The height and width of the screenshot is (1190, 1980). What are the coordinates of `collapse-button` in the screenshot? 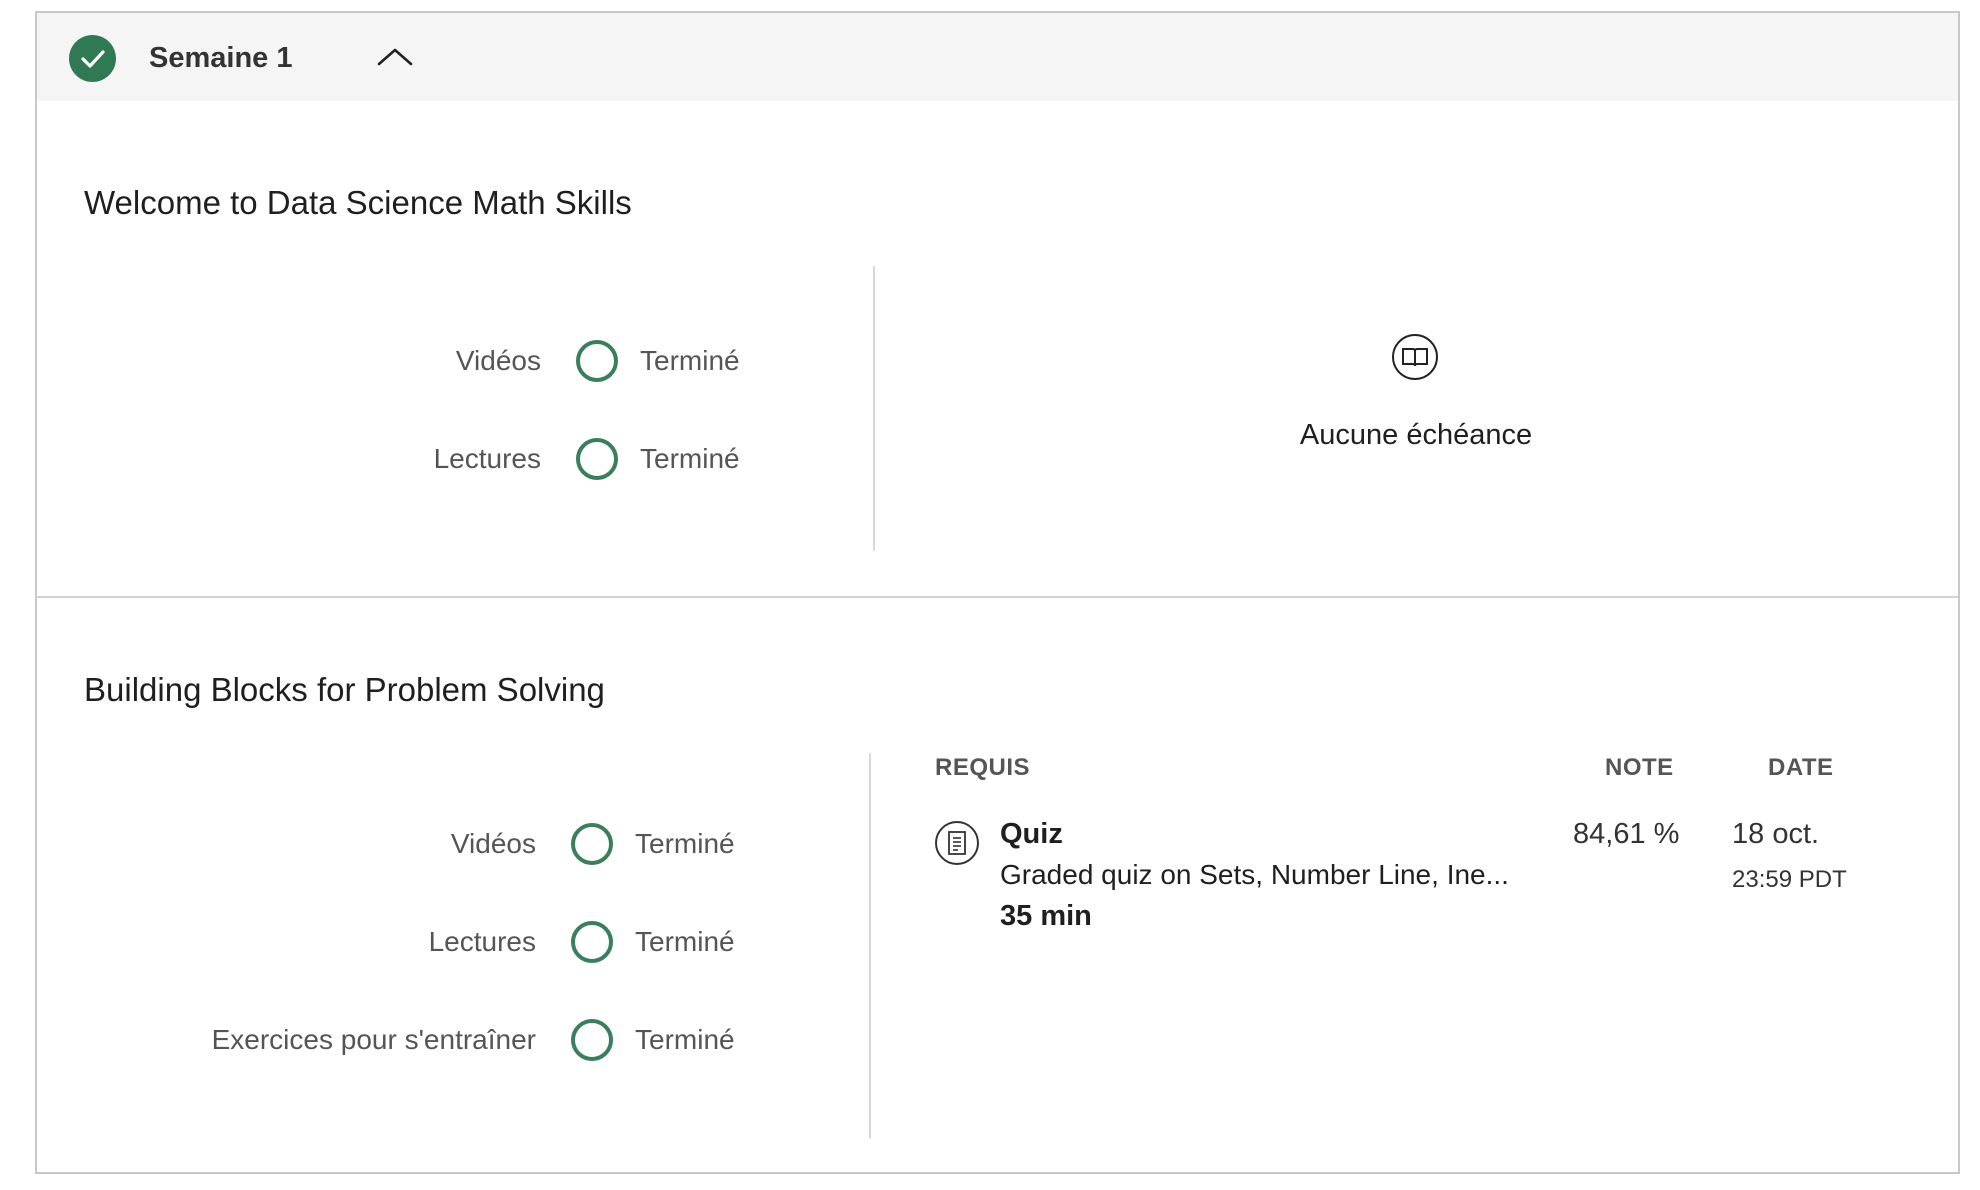 It's located at (395, 57).